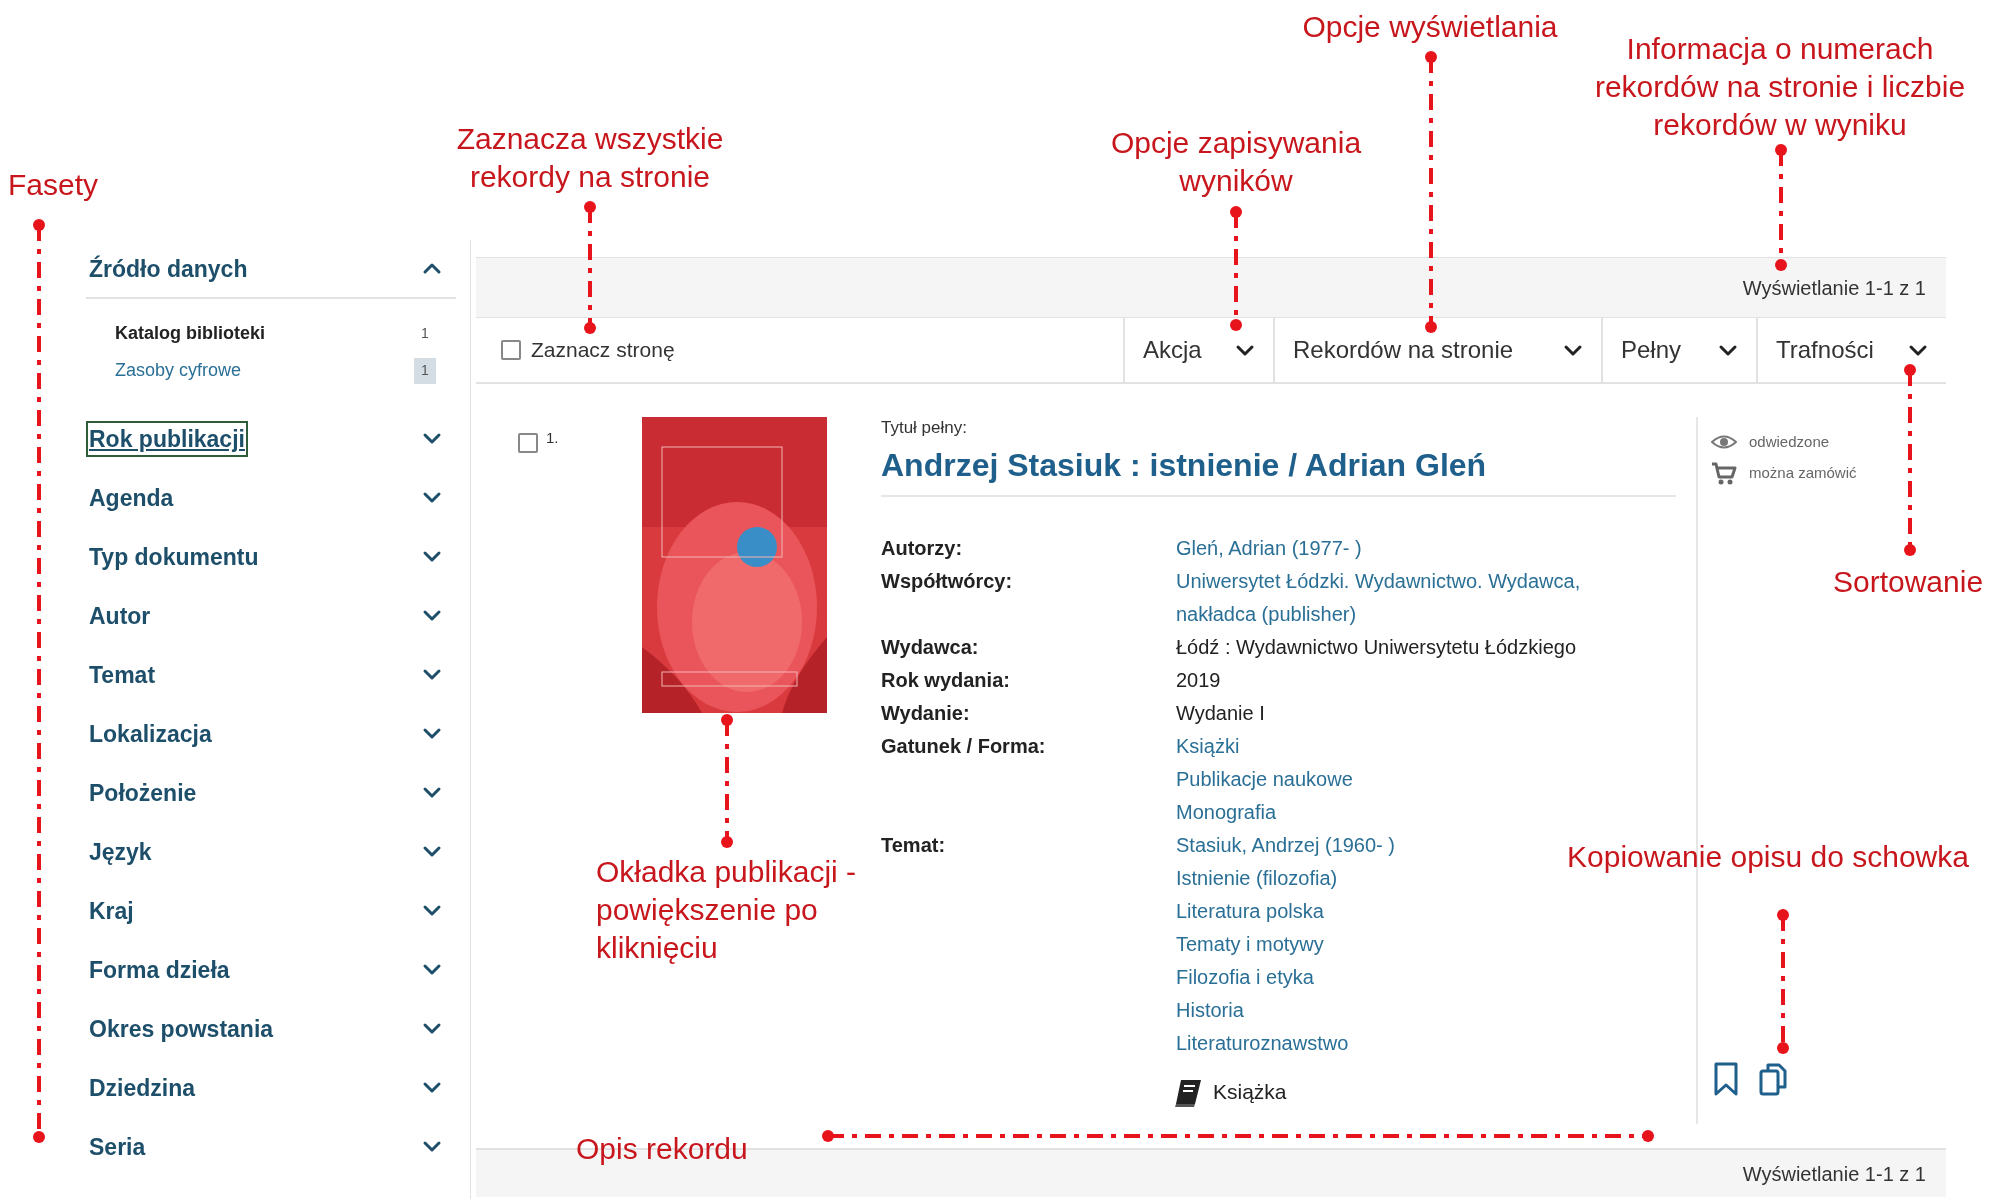 The height and width of the screenshot is (1199, 2002). Describe the element at coordinates (1768, 857) in the screenshot. I see `annotation-label: Kopiowanie opisu do schowka` at that location.